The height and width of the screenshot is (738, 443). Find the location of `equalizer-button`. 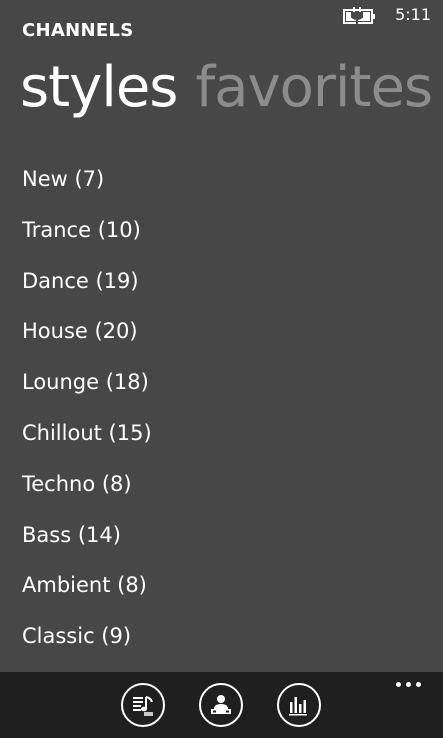

equalizer-button is located at coordinates (299, 705).